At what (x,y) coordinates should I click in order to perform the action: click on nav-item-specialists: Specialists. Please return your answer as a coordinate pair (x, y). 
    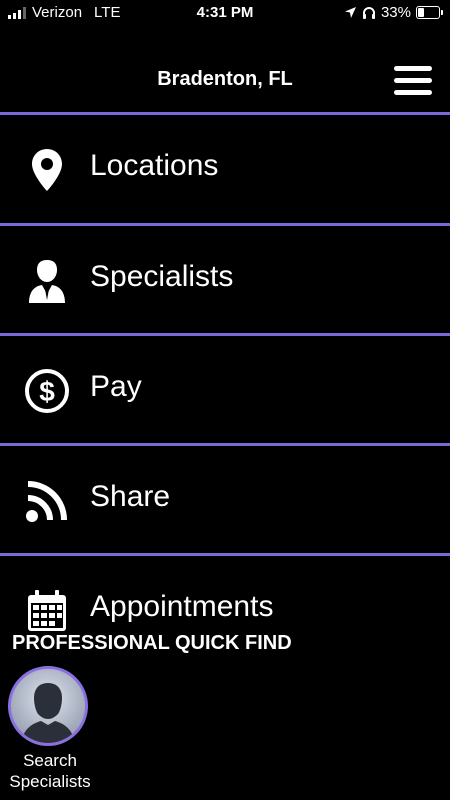
    Looking at the image, I should click on (225, 279).